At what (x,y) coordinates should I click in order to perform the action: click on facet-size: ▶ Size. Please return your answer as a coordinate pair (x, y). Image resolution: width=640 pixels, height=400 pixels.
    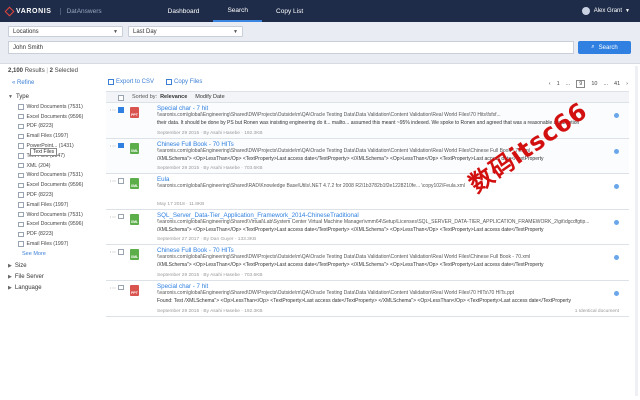
    Looking at the image, I should click on (56, 266).